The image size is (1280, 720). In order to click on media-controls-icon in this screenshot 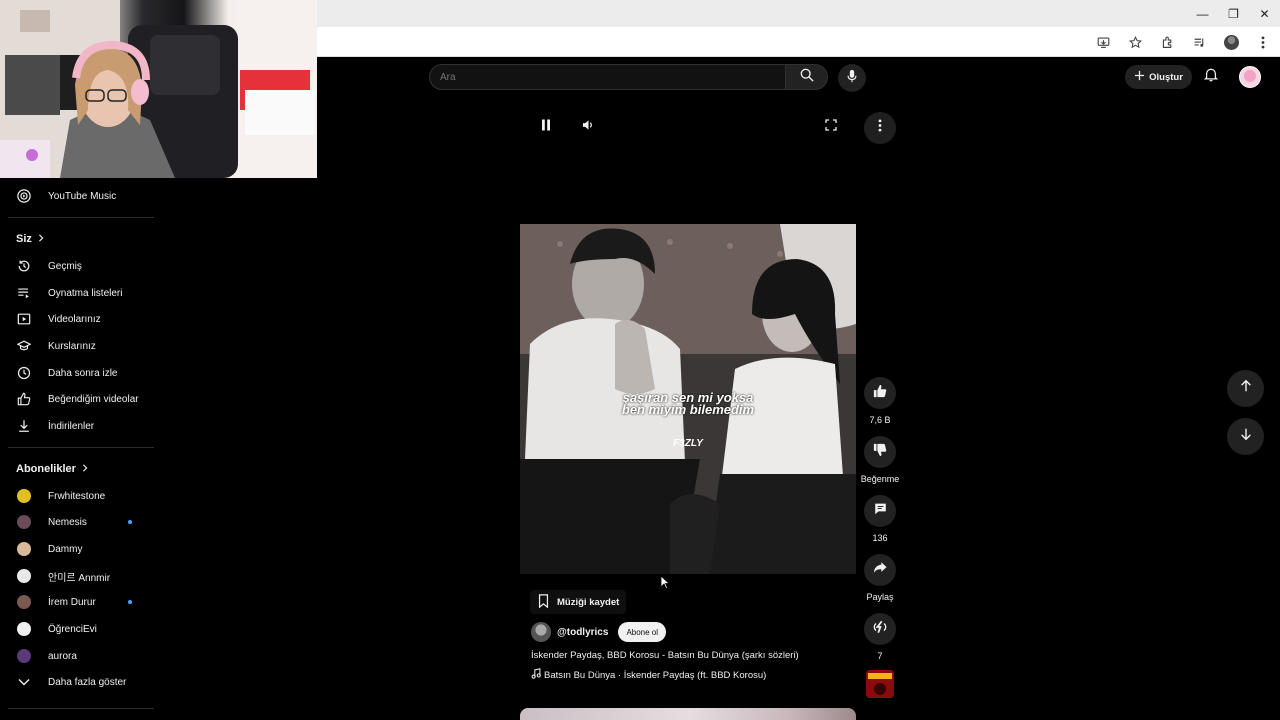, I will do `click(1199, 42)`.